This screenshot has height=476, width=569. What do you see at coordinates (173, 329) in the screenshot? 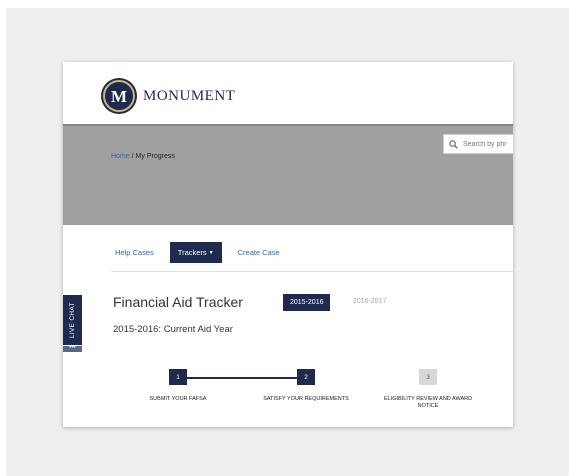
I see `aid-year-subtitle: 2015-2016: Current Aid Year` at bounding box center [173, 329].